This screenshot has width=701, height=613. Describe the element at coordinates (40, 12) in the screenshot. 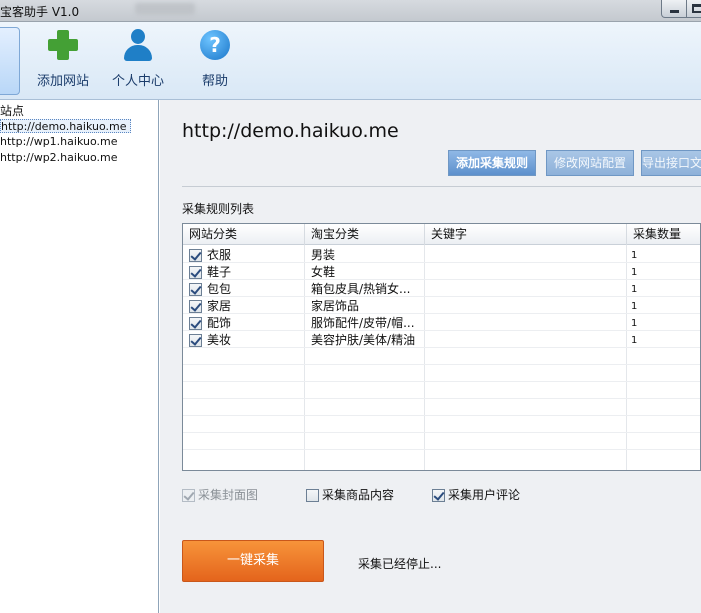

I see `window-title: 宝客助手 V1.0` at that location.